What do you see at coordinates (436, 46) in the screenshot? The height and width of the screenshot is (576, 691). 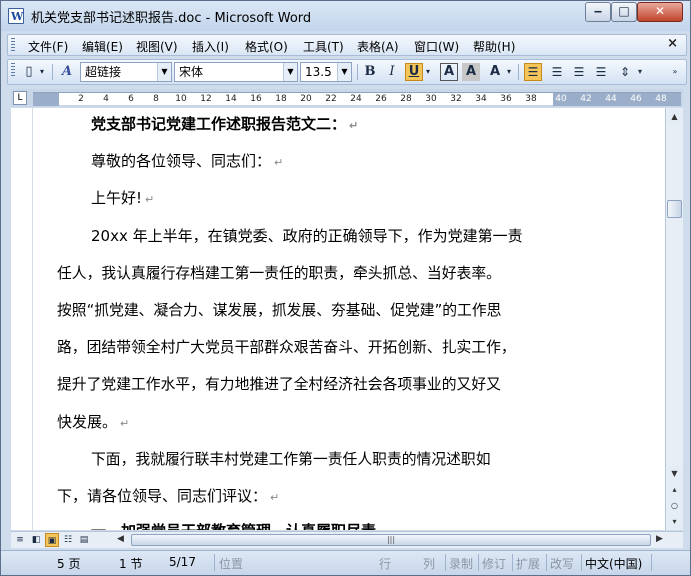 I see `menu-window: 窗口(W)` at bounding box center [436, 46].